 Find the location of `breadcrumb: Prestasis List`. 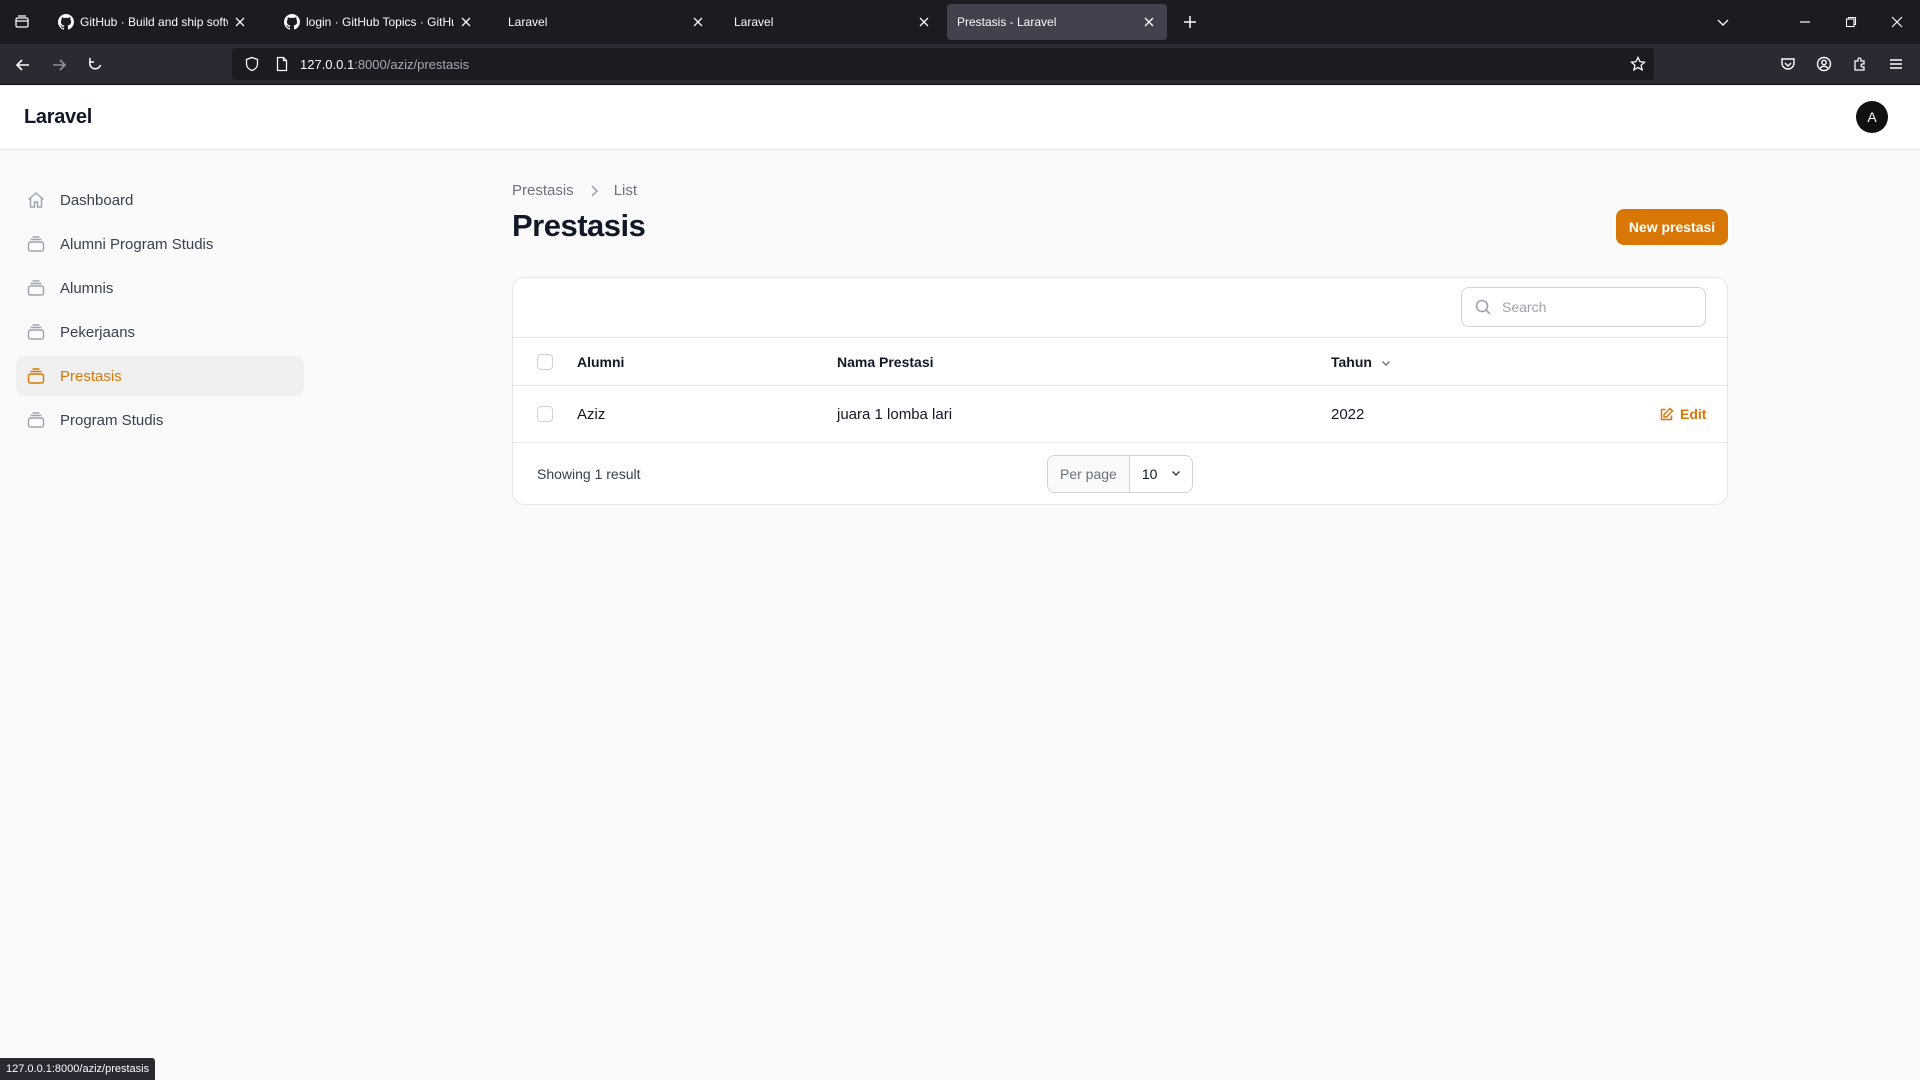

breadcrumb: Prestasis List is located at coordinates (574, 190).